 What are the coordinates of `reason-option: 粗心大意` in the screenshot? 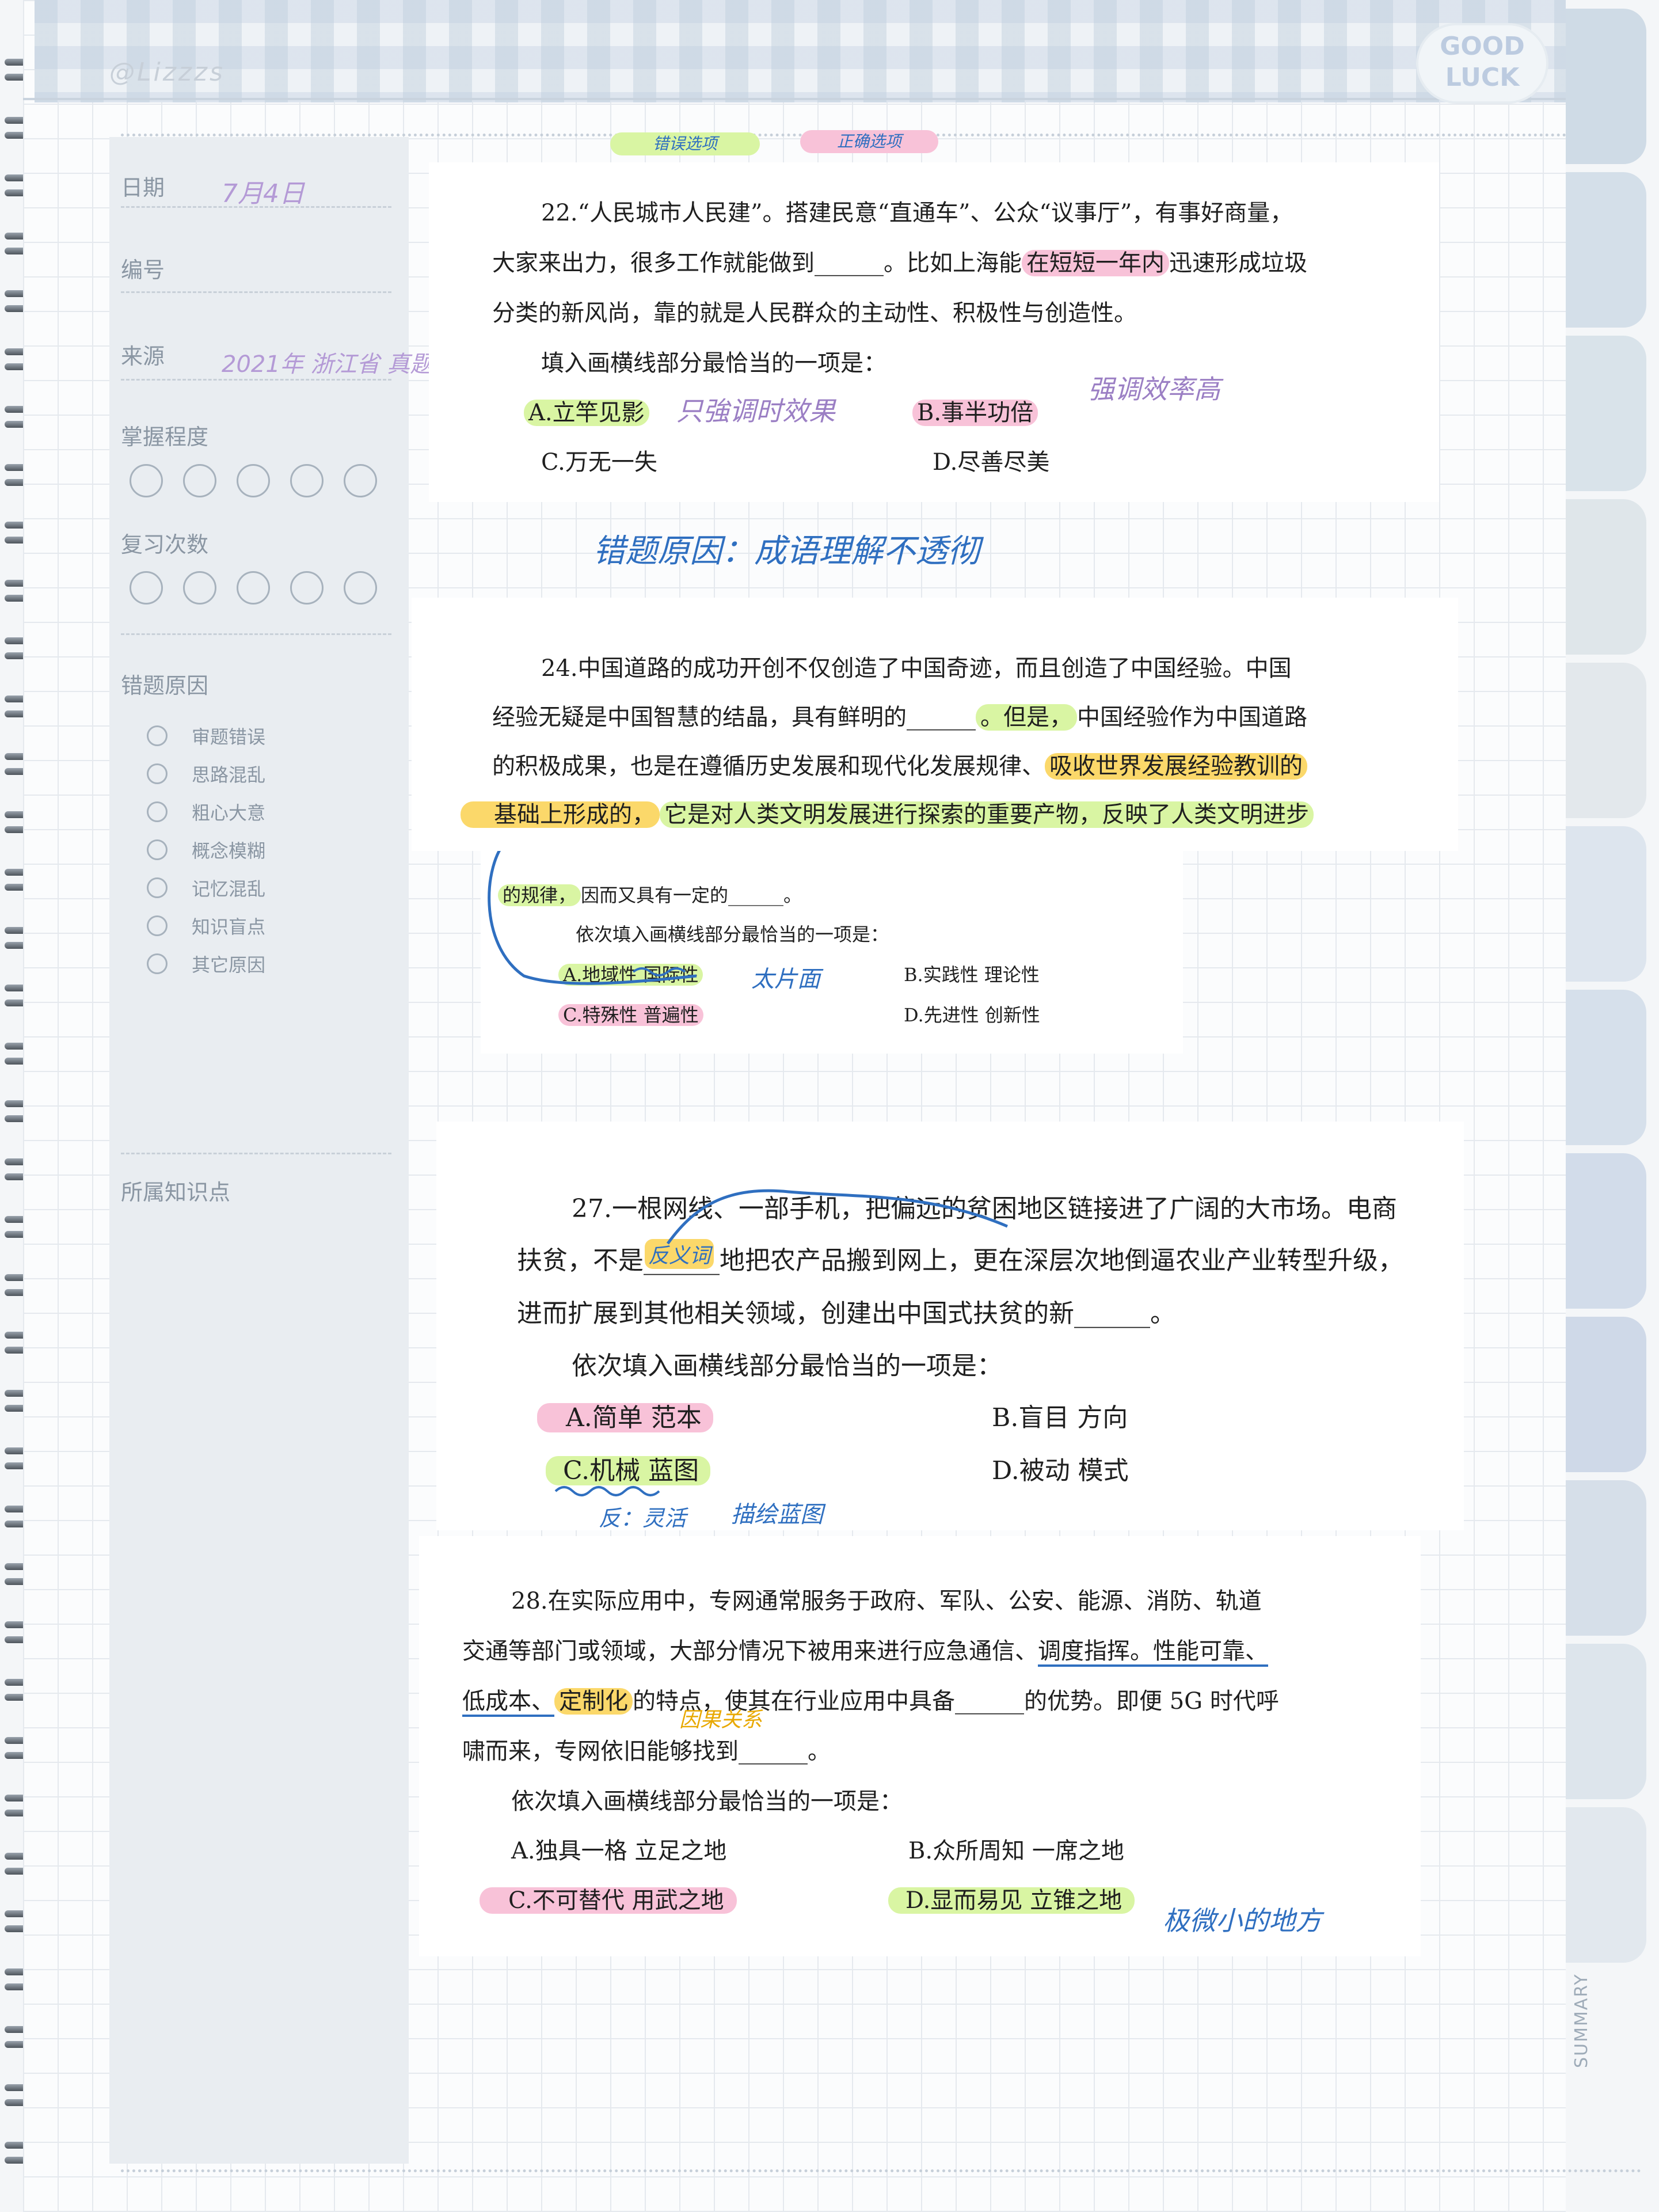 It's located at (206, 812).